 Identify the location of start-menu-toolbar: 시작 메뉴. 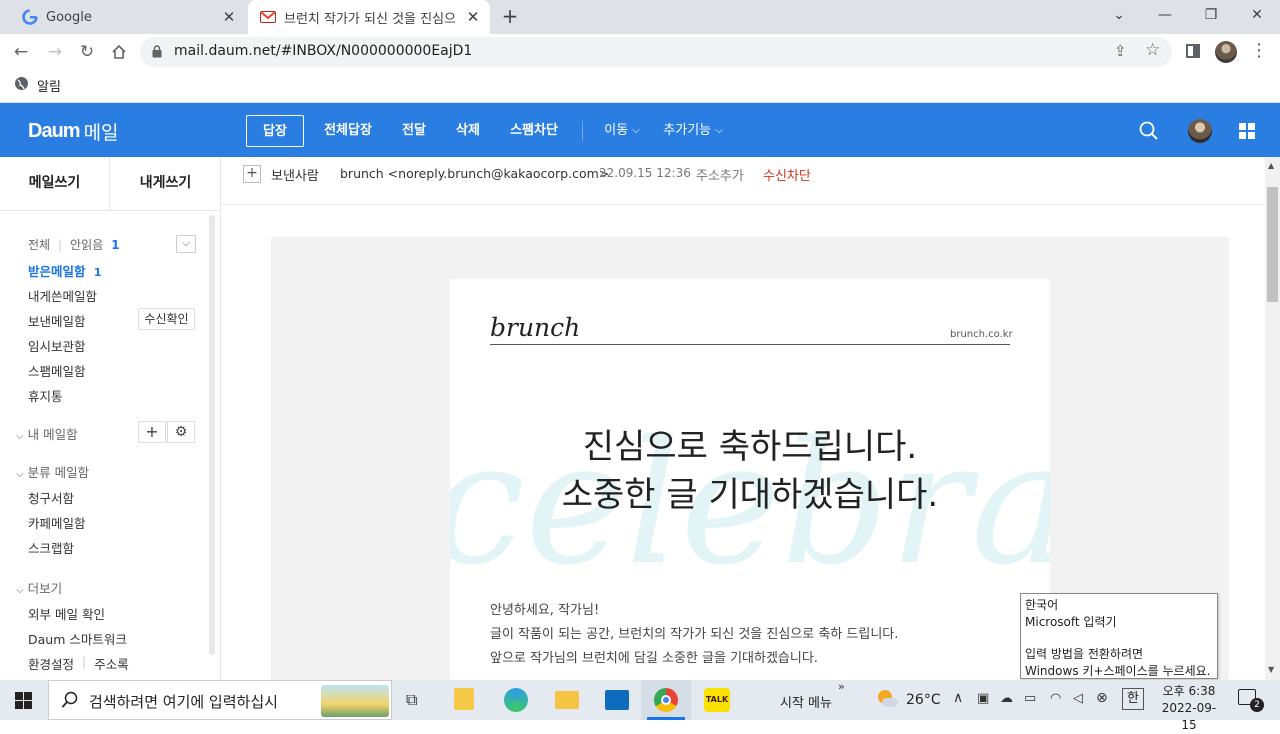
(806, 701).